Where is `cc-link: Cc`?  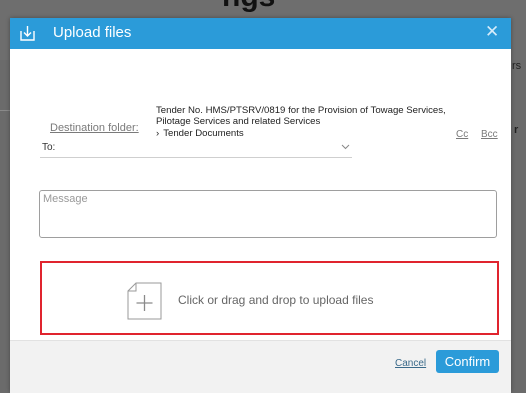 cc-link: Cc is located at coordinates (462, 134).